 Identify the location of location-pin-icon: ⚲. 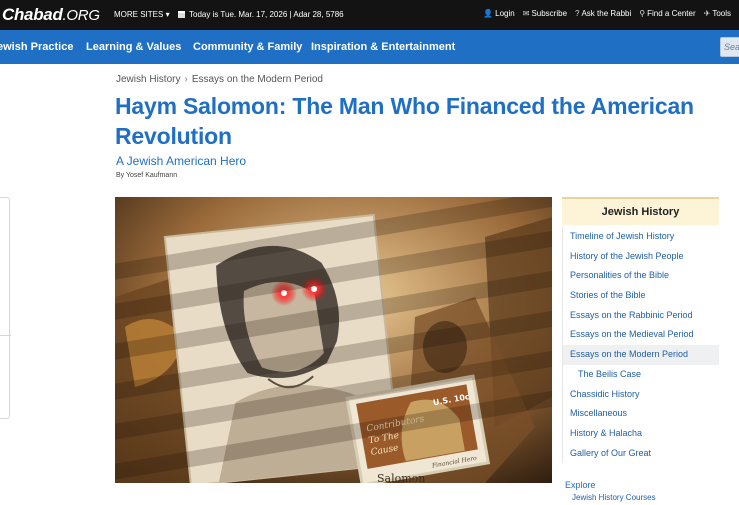
(642, 13).